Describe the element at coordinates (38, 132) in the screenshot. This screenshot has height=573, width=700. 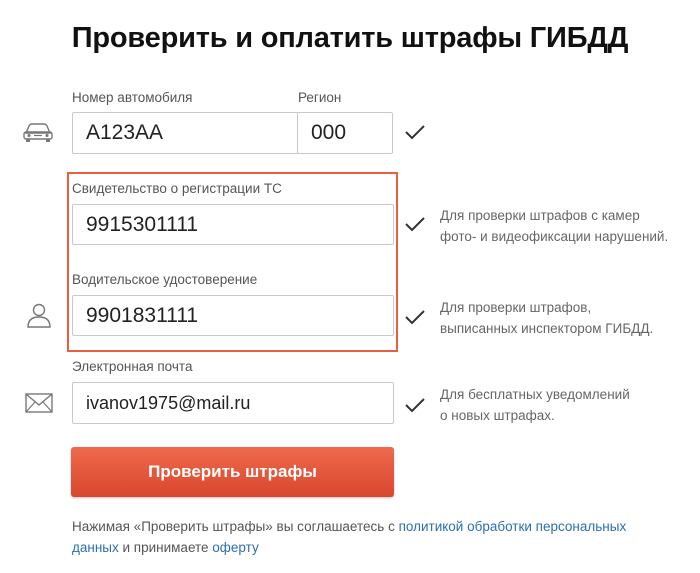
I see `car-icon` at that location.